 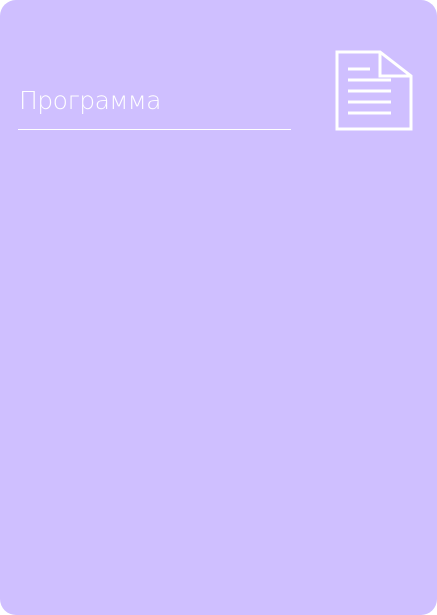 What do you see at coordinates (374, 90) in the screenshot?
I see `document-icon` at bounding box center [374, 90].